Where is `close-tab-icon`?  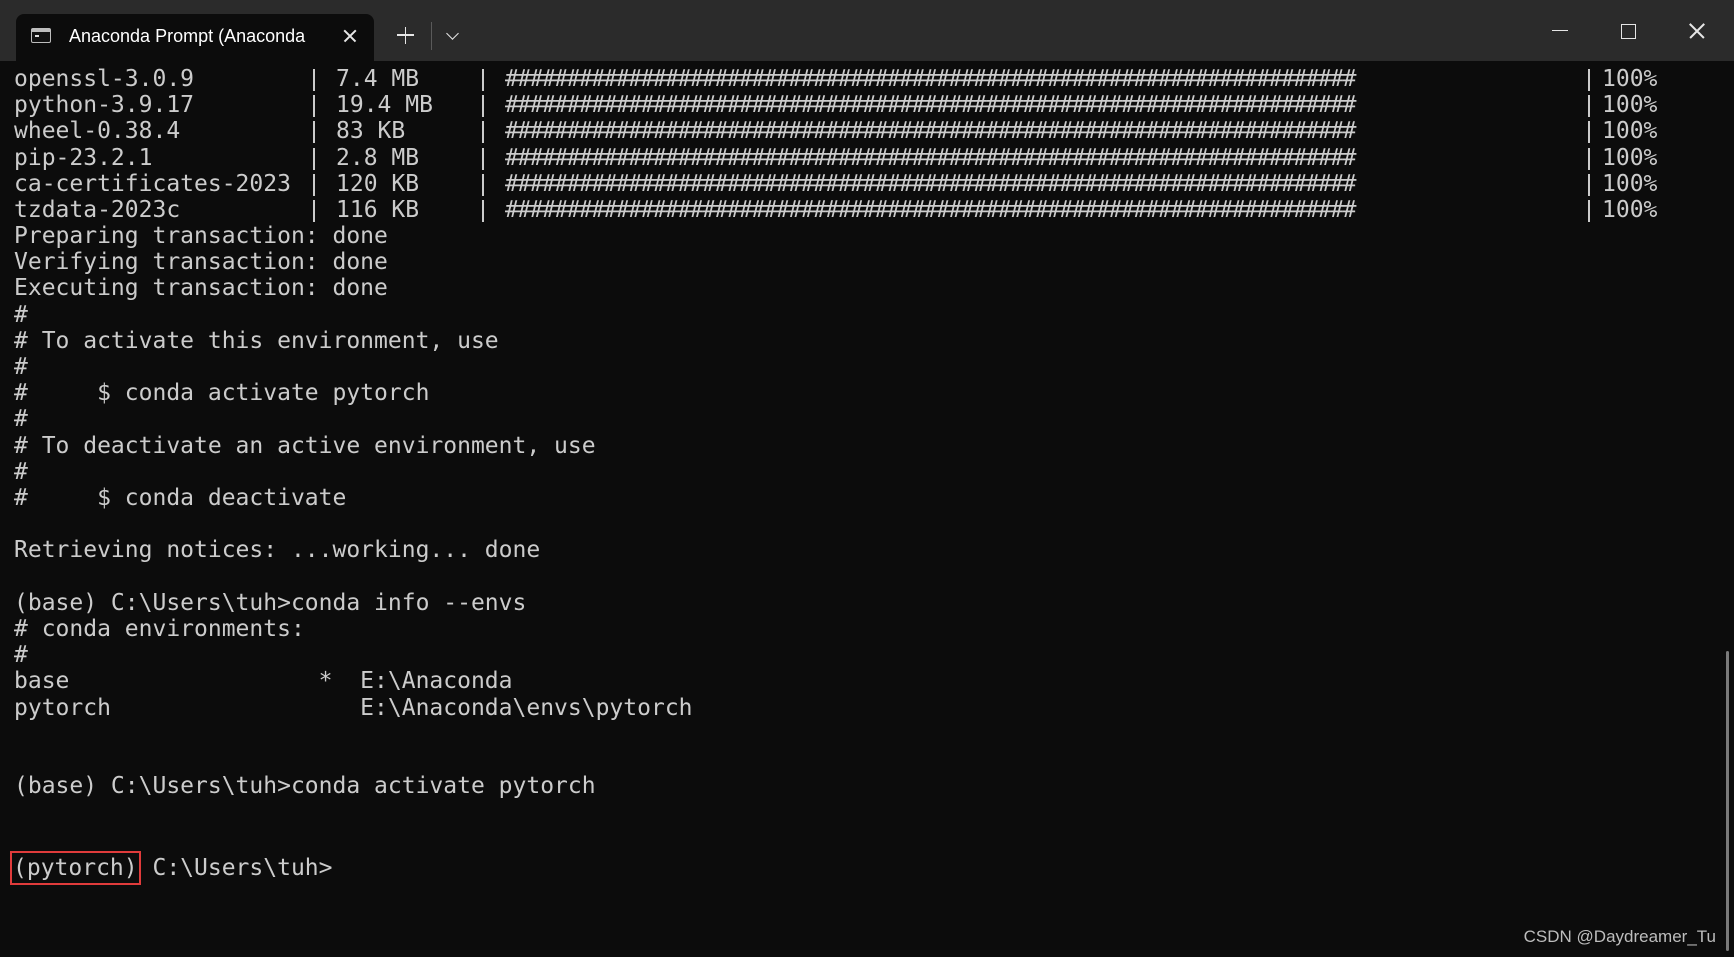 close-tab-icon is located at coordinates (350, 36).